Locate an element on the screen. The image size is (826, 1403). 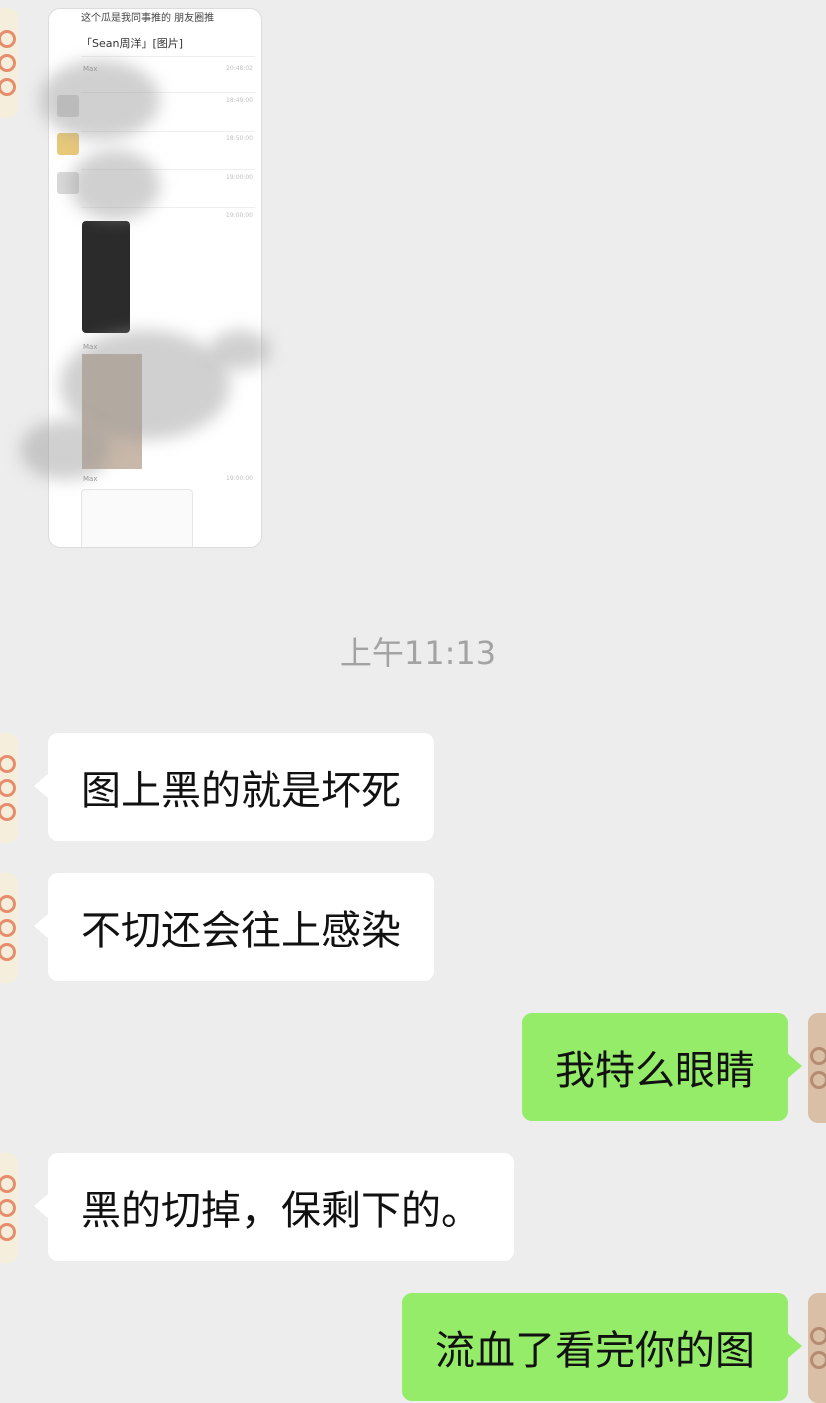
message-text: 黑的切掉，保剩下的。 is located at coordinates (281, 1211).